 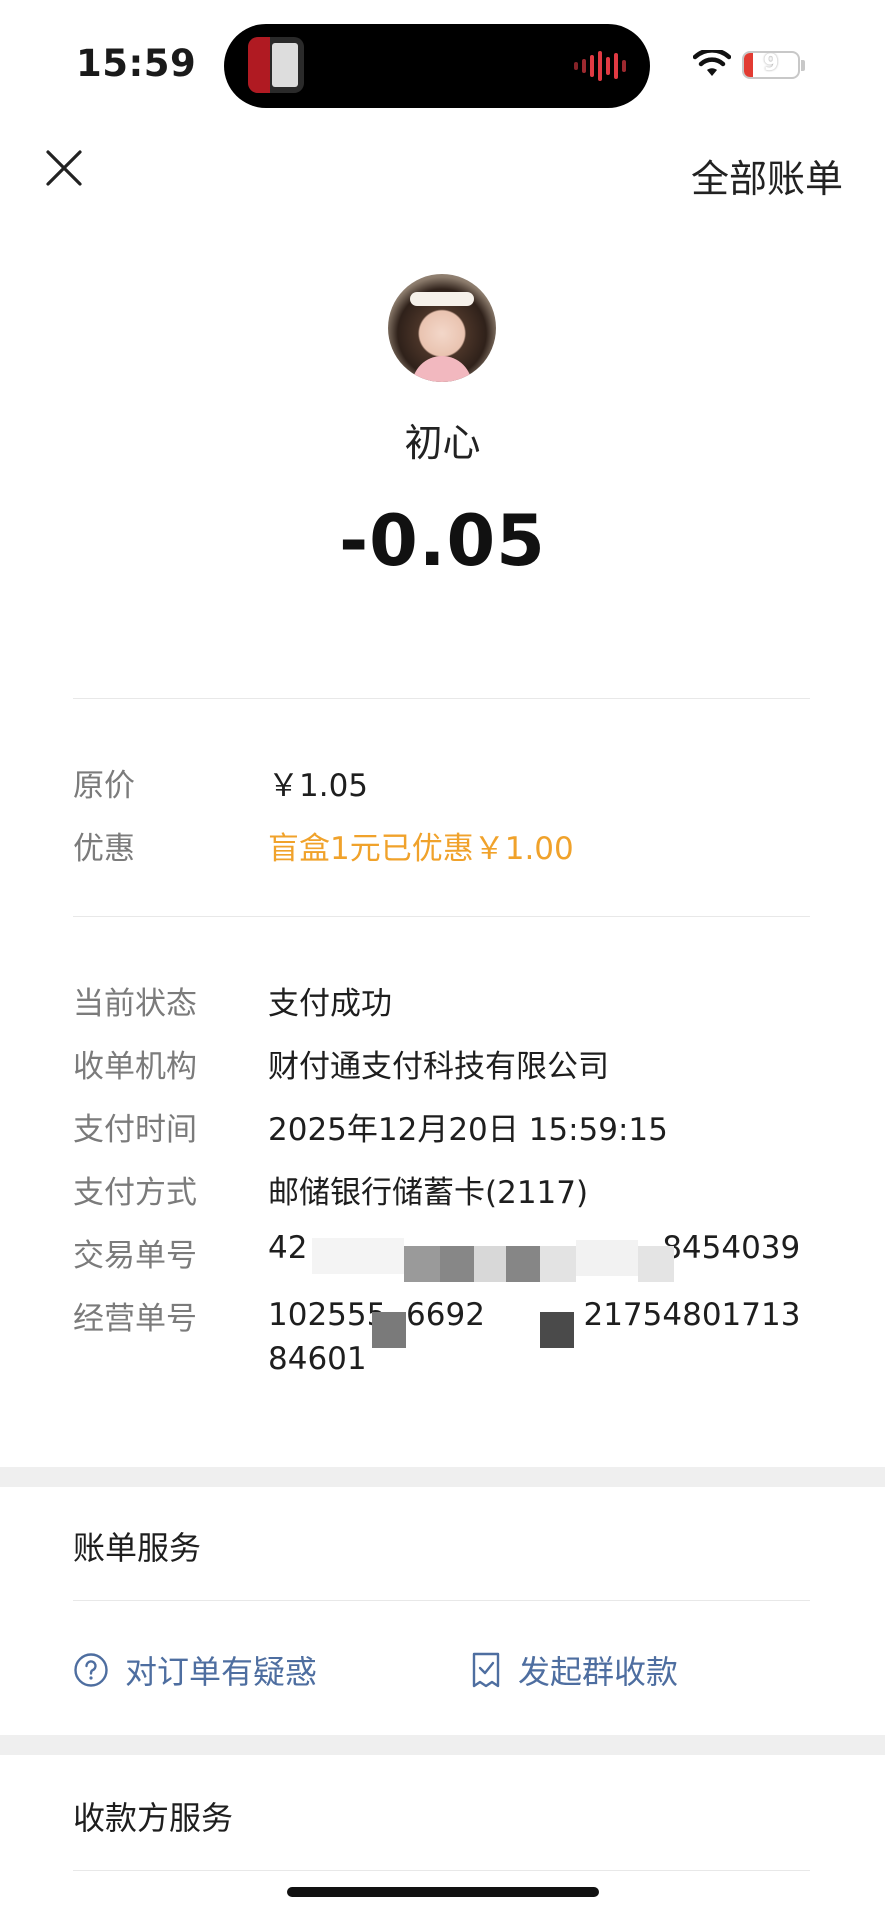 What do you see at coordinates (538, 1337) in the screenshot?
I see `merchant-order-value: 102555 6692 2175480171384601` at bounding box center [538, 1337].